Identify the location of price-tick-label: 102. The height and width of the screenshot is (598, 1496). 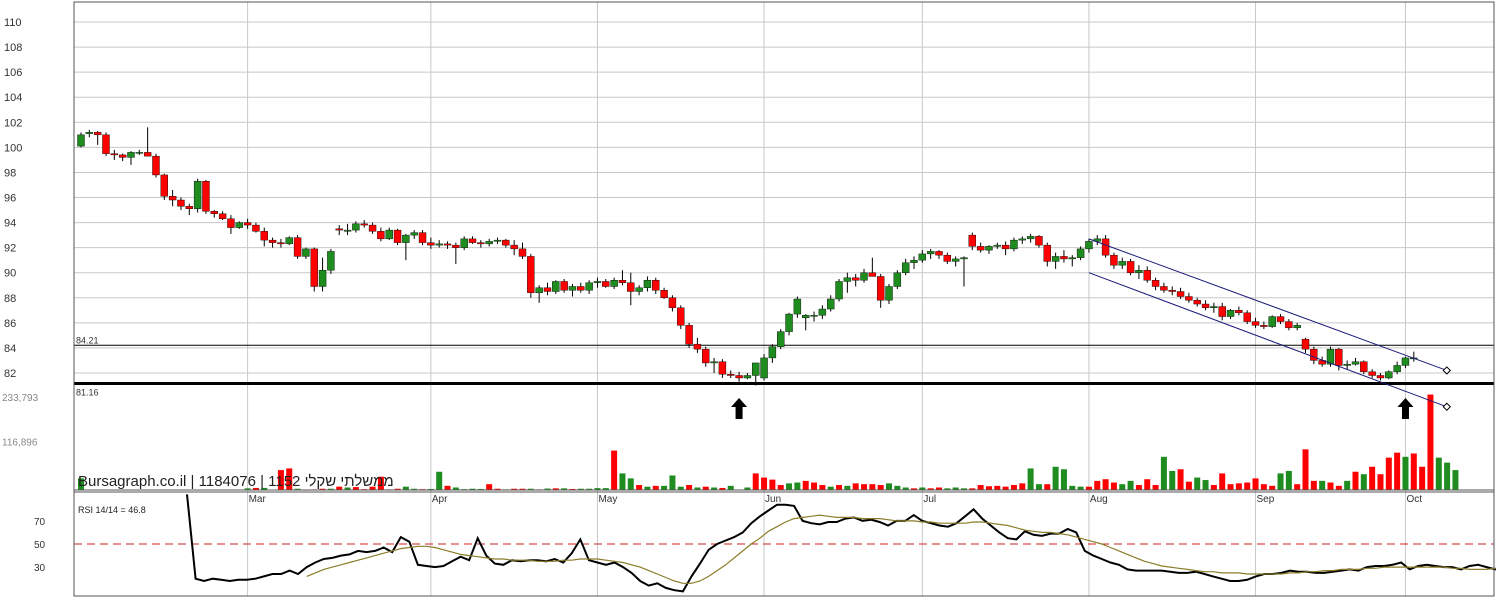
(13, 123).